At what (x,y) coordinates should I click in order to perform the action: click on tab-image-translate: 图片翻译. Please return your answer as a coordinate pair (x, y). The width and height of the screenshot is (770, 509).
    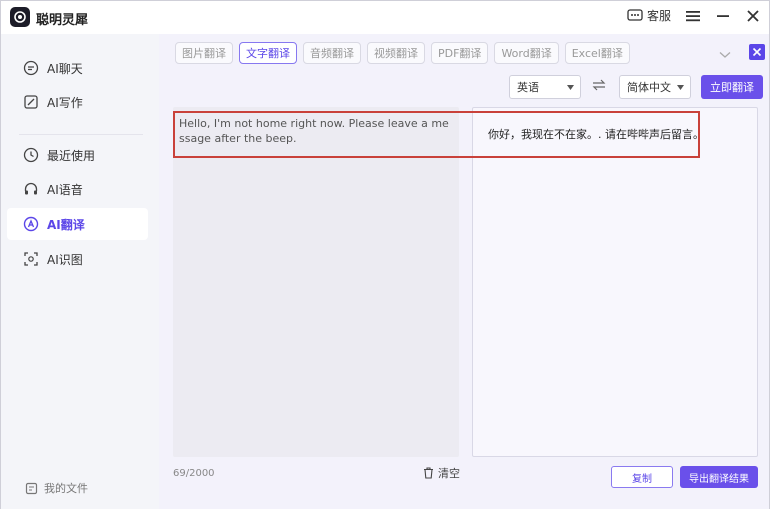
    Looking at the image, I should click on (204, 53).